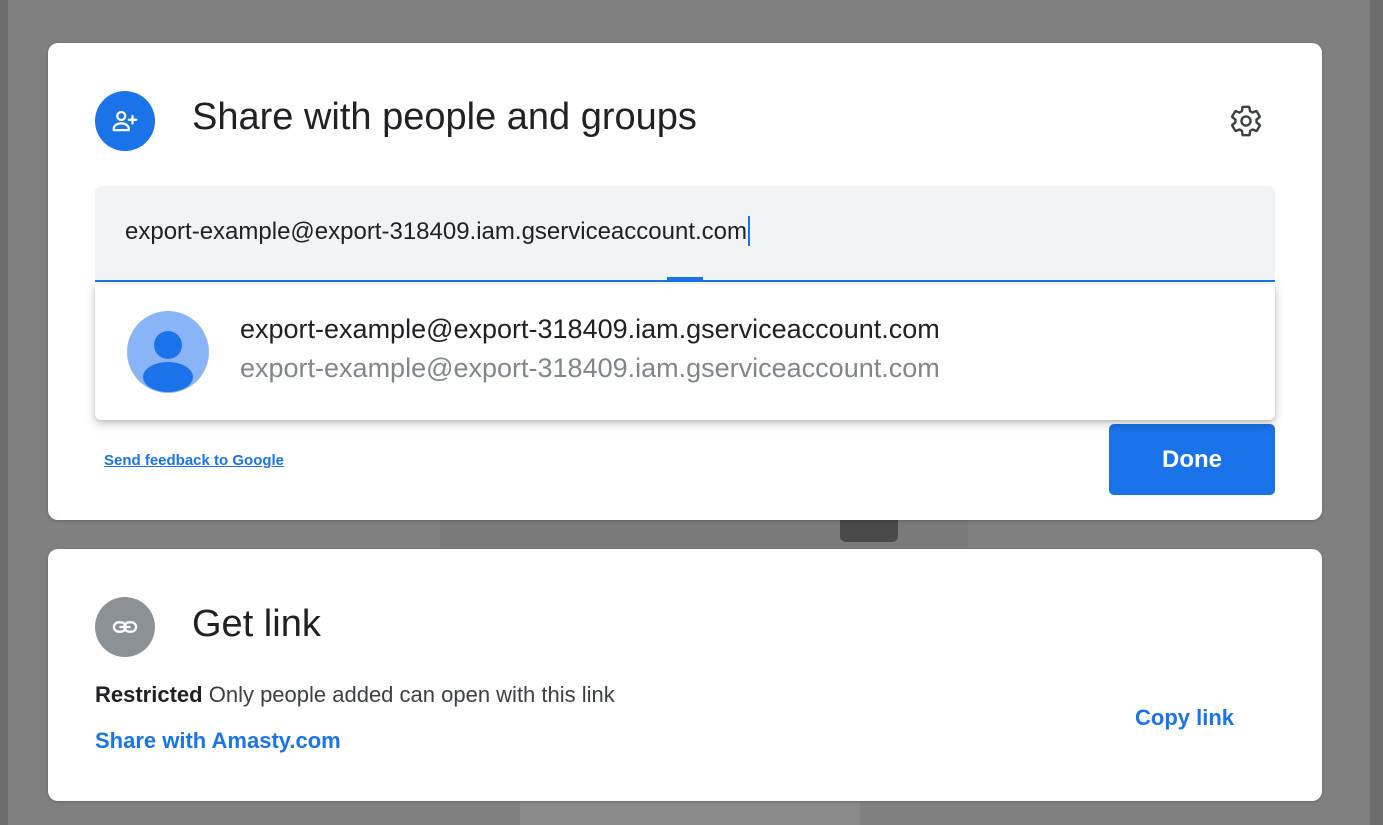 The image size is (1383, 825). I want to click on link-icon, so click(125, 627).